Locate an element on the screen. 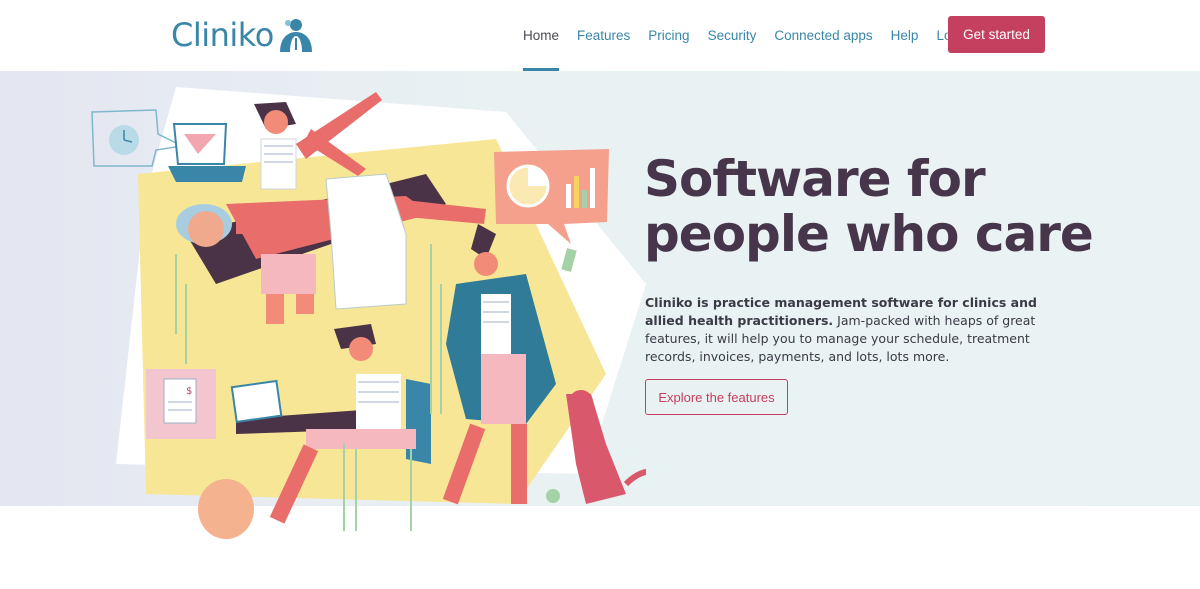  logo-link: Cliniko is located at coordinates (243, 35).